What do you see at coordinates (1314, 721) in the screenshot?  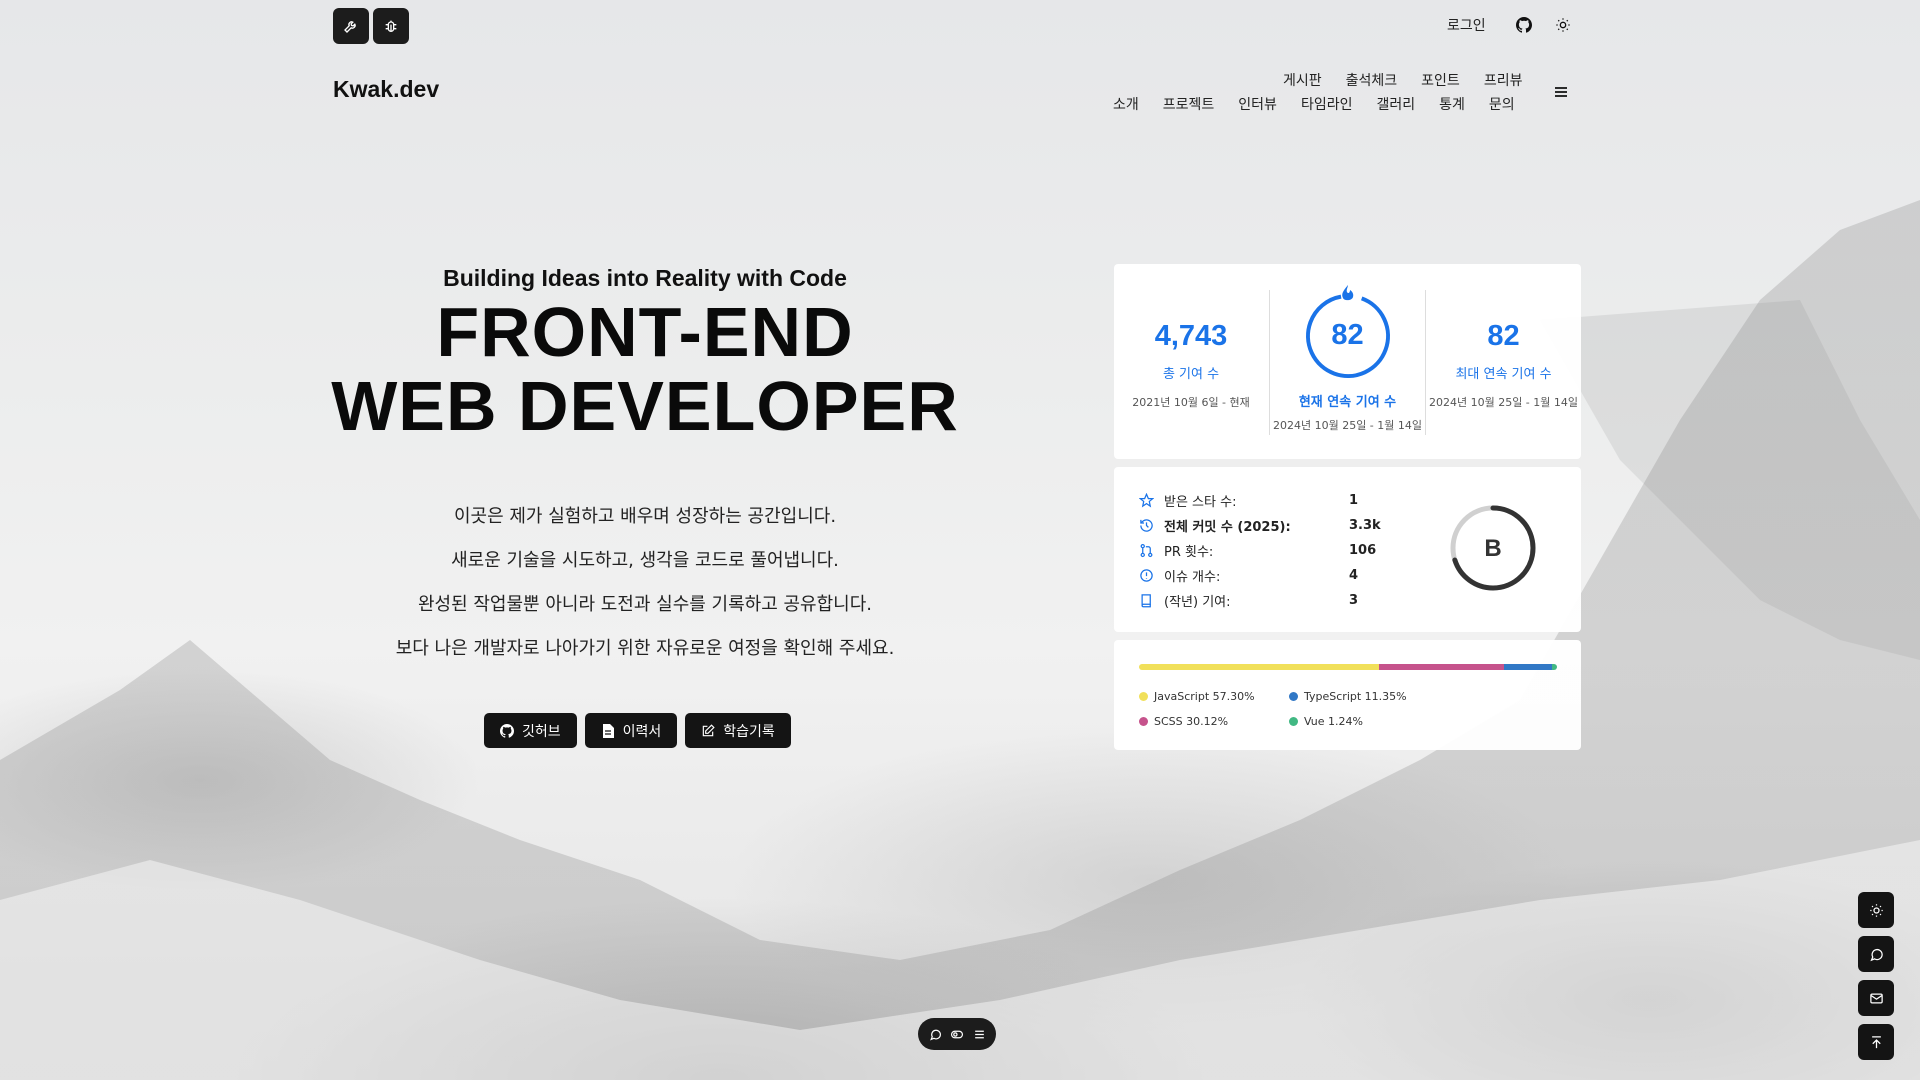 I see `lang-name: Vue` at bounding box center [1314, 721].